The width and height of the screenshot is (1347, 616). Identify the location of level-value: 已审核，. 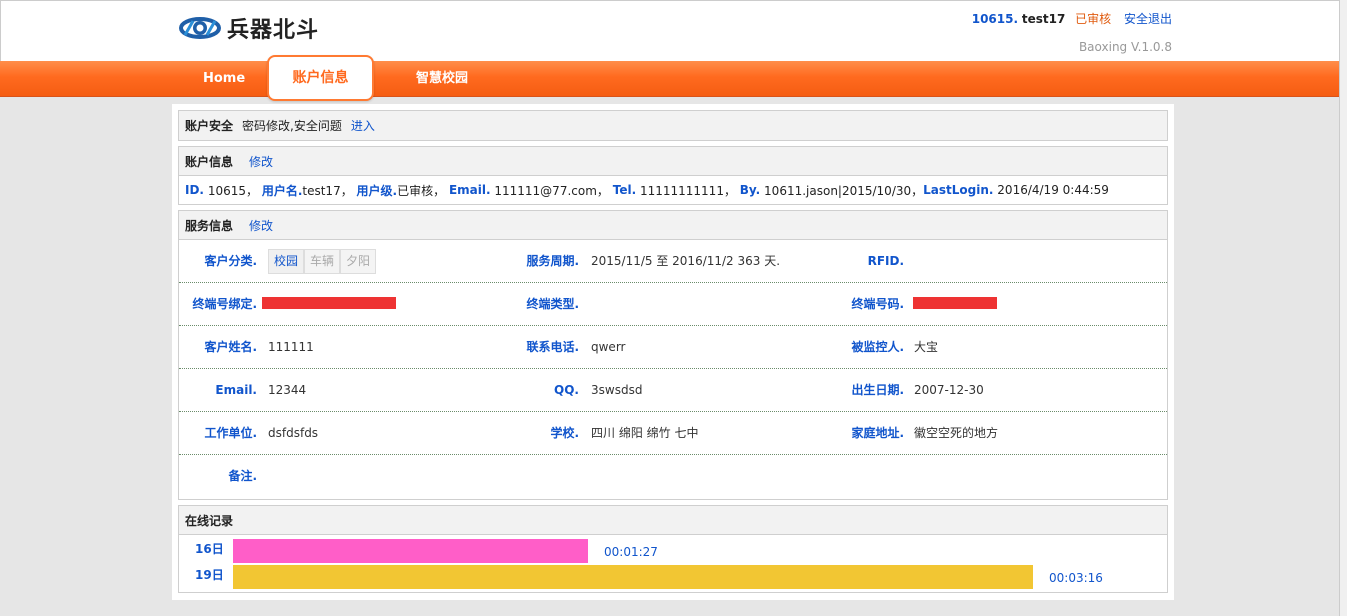
(421, 190).